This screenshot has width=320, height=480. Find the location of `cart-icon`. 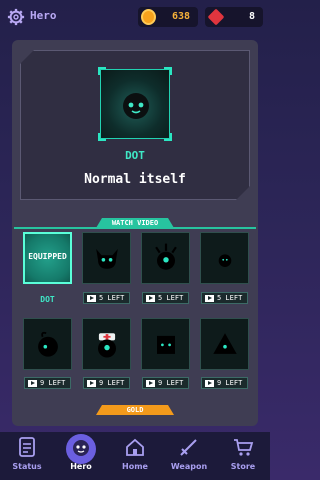

cart-icon is located at coordinates (244, 447).